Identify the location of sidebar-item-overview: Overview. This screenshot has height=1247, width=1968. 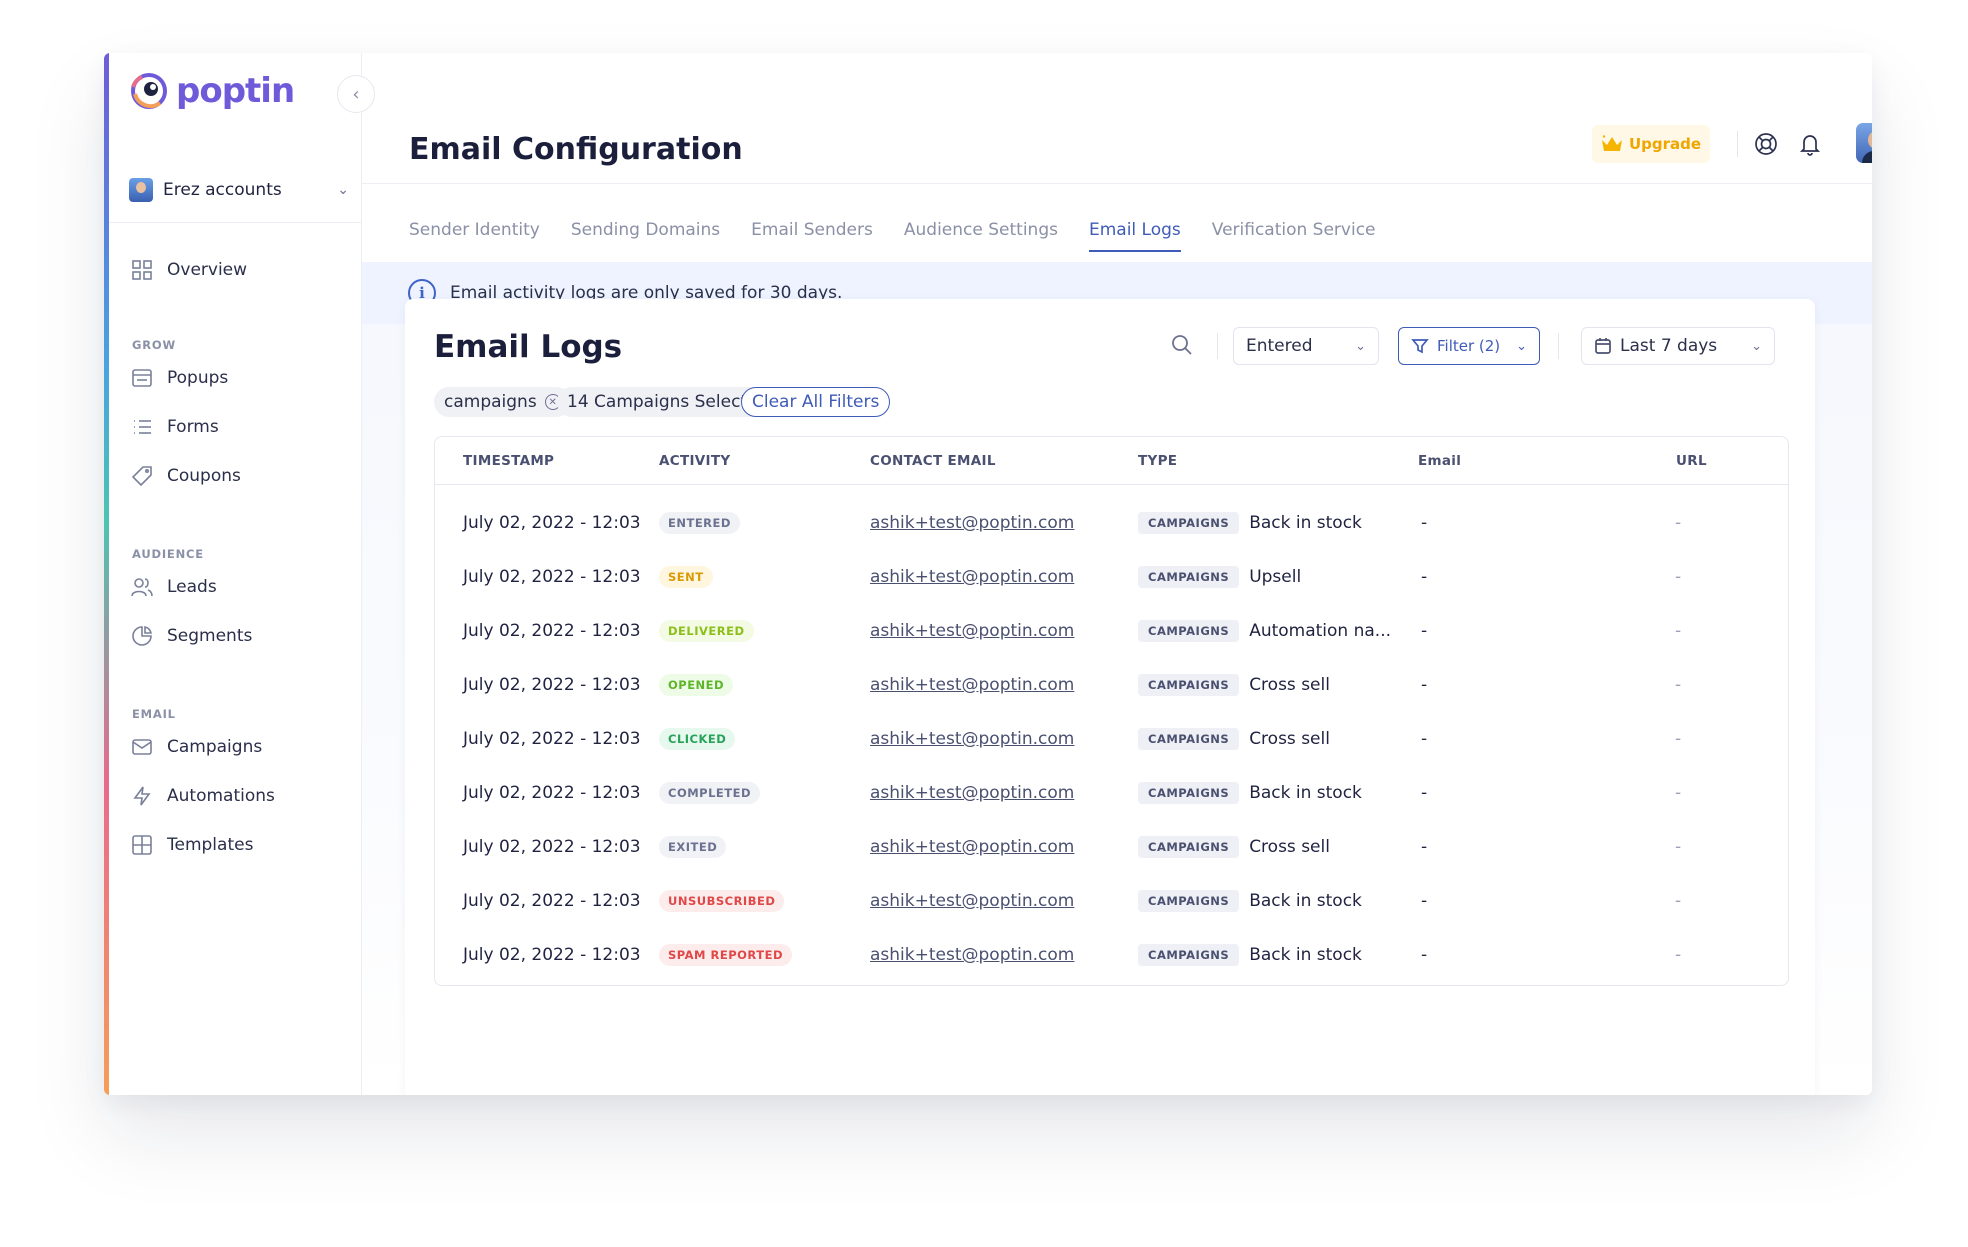
(189, 270).